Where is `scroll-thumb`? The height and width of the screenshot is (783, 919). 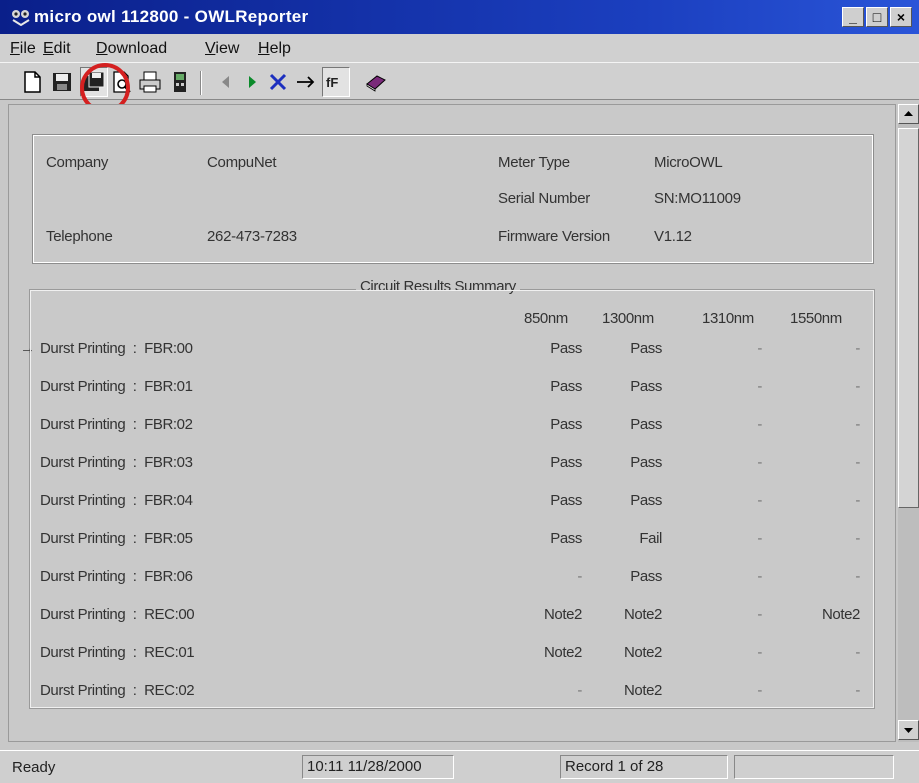 scroll-thumb is located at coordinates (908, 318).